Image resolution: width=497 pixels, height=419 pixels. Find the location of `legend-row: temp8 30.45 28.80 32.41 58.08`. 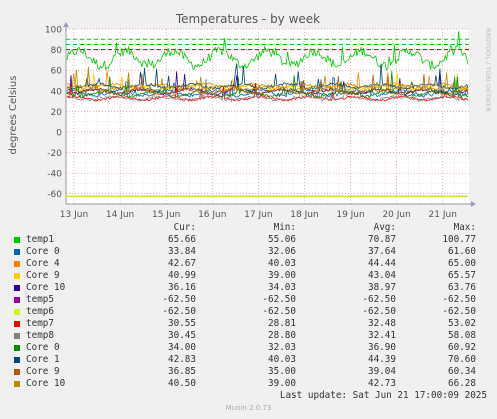

legend-row: temp8 30.45 28.80 32.41 58.08 is located at coordinates (248, 336).